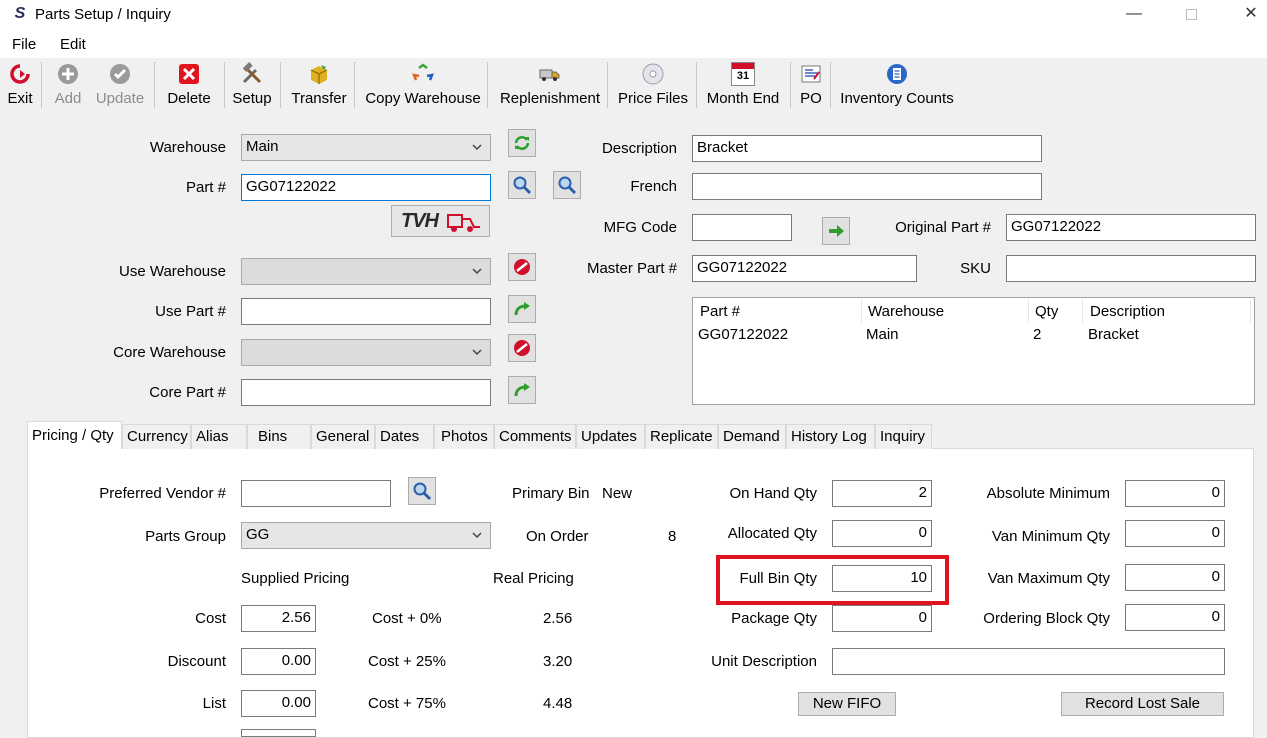 The width and height of the screenshot is (1267, 738). I want to click on tab-currency: Currency, so click(156, 436).